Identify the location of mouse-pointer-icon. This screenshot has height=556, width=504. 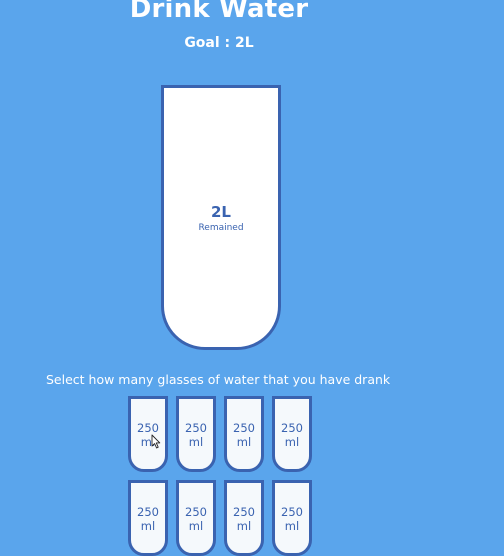
(156, 441).